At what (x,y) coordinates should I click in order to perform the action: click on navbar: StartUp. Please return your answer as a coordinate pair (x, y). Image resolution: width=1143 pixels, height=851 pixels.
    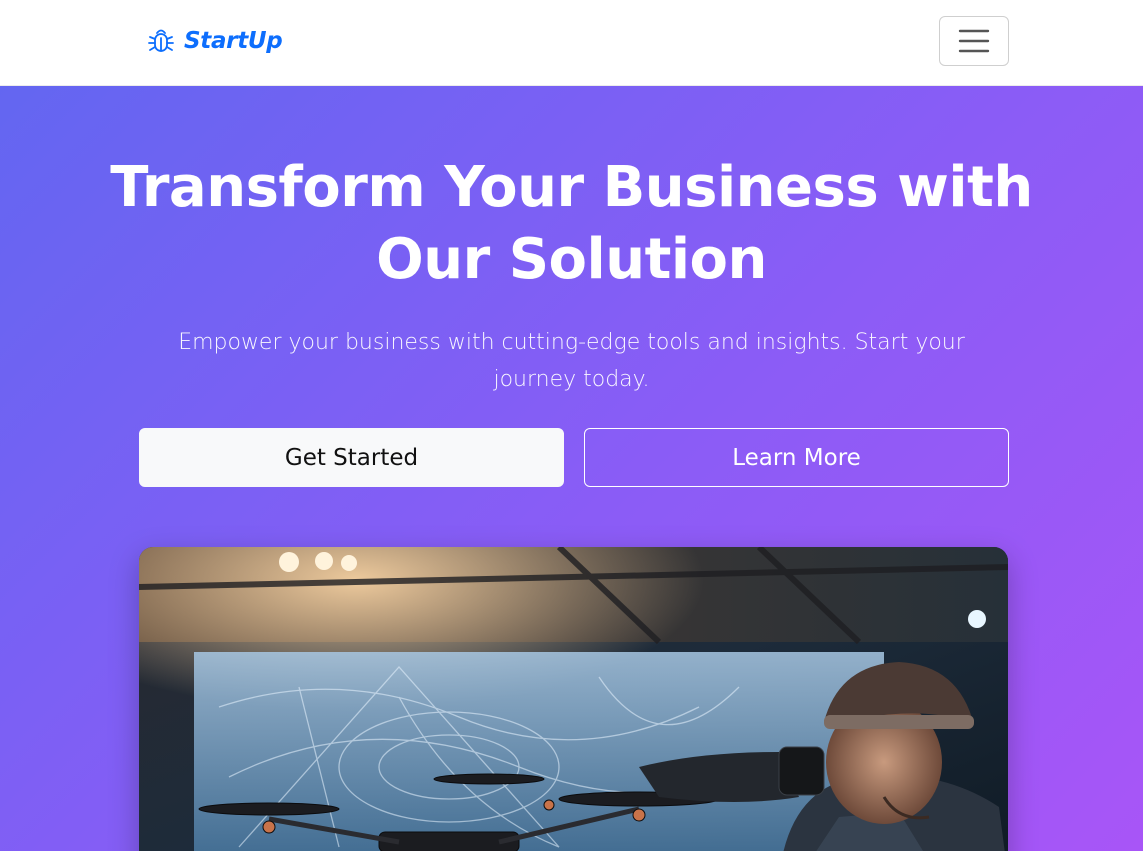
    Looking at the image, I should click on (571, 43).